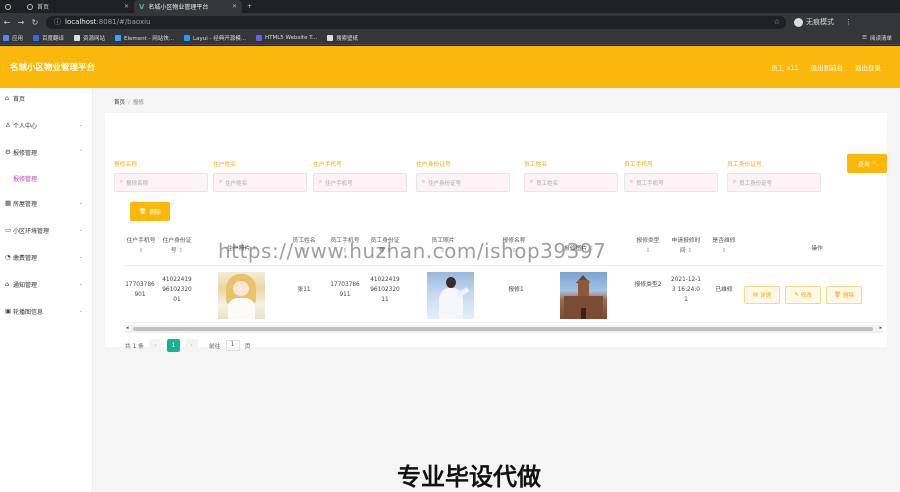 This screenshot has width=900, height=492. Describe the element at coordinates (161, 182) in the screenshot. I see `repair-name-input: ⌕ 报修名称` at that location.